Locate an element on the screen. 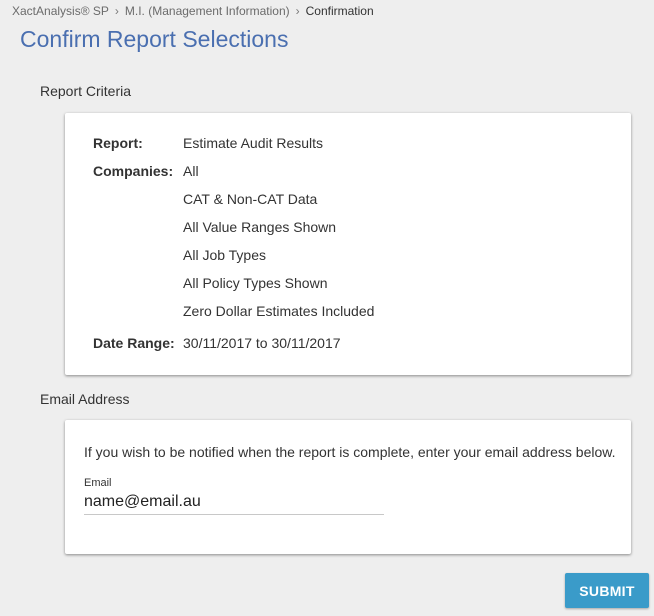 The width and height of the screenshot is (654, 616). companies-value: All Value Ranges Shown is located at coordinates (260, 227).